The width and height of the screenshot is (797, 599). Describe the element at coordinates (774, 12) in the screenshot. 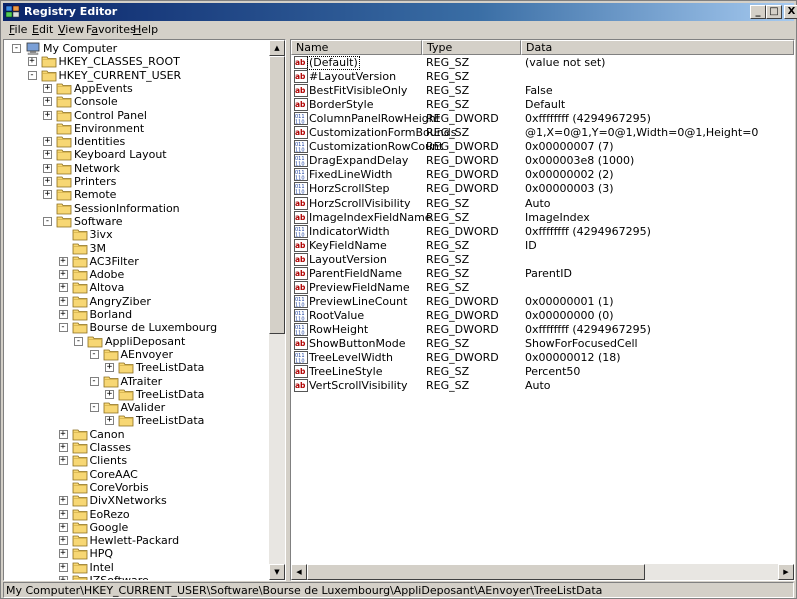

I see `maximize-button: □` at that location.